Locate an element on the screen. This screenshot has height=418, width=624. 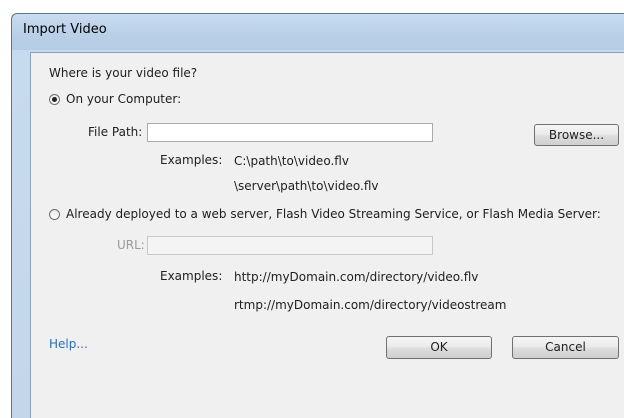
window-title: Import Video is located at coordinates (65, 29).